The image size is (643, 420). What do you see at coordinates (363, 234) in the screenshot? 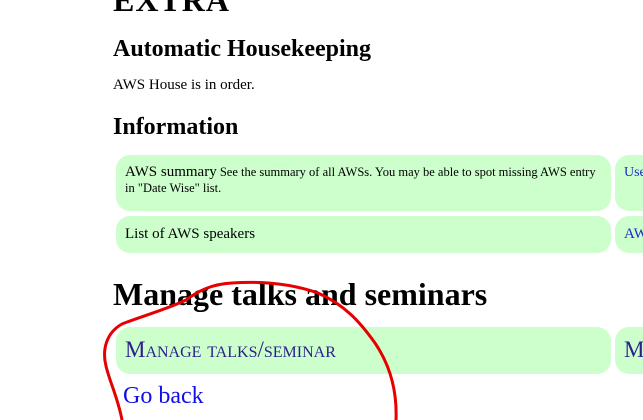
I see `aws-speakers-cell: List of AWS speakers` at bounding box center [363, 234].